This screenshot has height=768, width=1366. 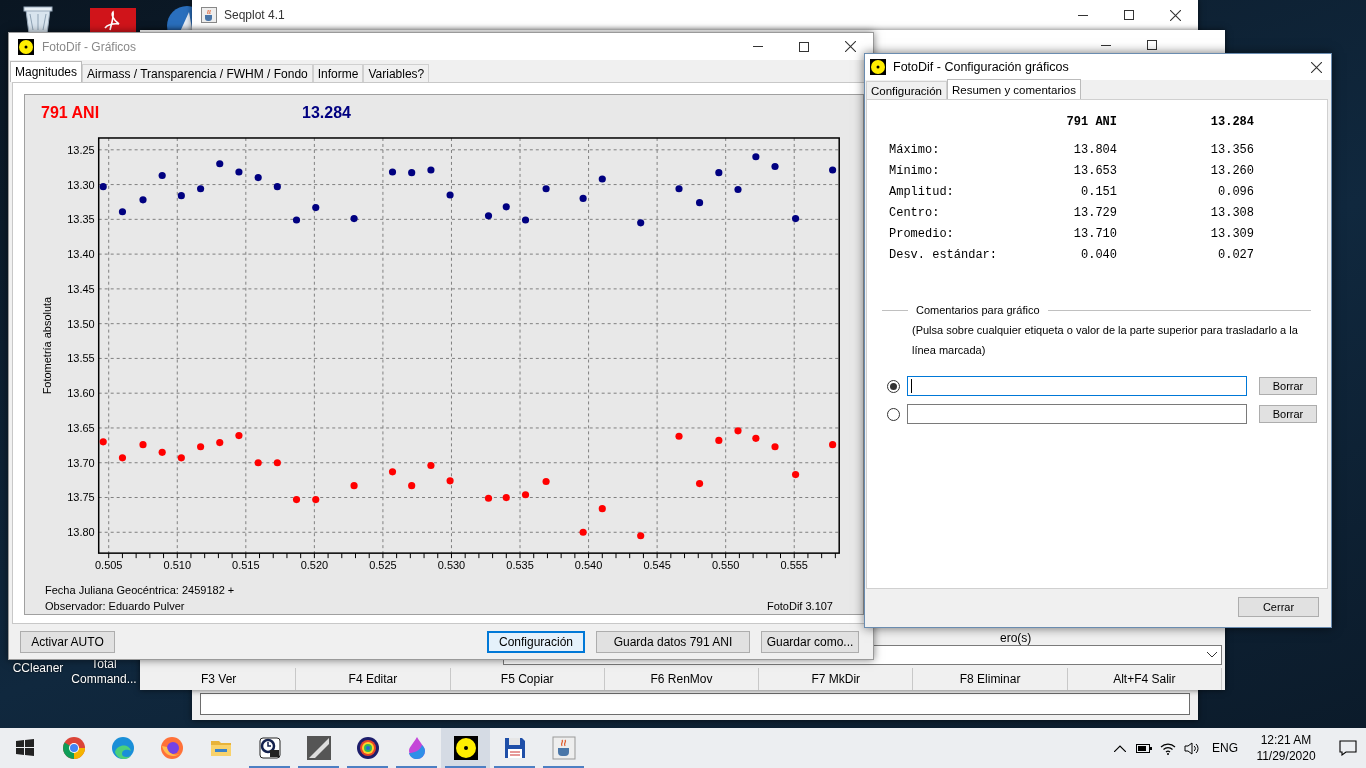 What do you see at coordinates (81, 497) in the screenshot?
I see `axis-tick-label: 13.75` at bounding box center [81, 497].